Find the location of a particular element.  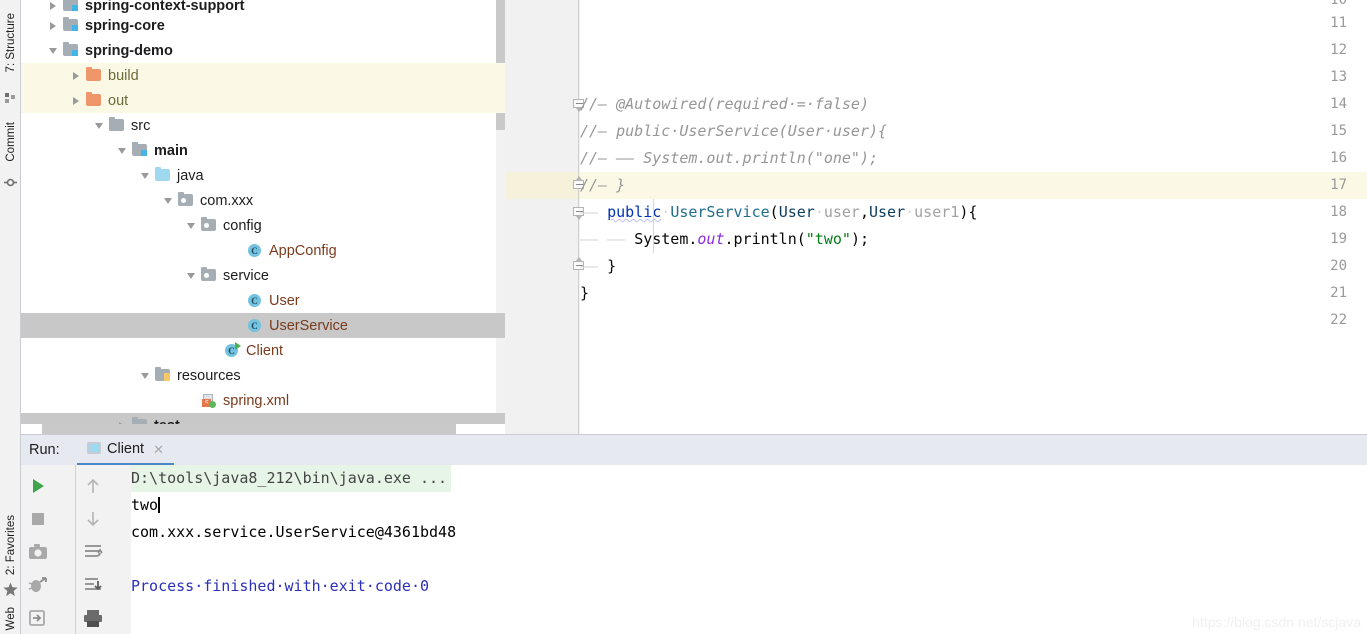

stripe-item-web: Web is located at coordinates (10, 619).